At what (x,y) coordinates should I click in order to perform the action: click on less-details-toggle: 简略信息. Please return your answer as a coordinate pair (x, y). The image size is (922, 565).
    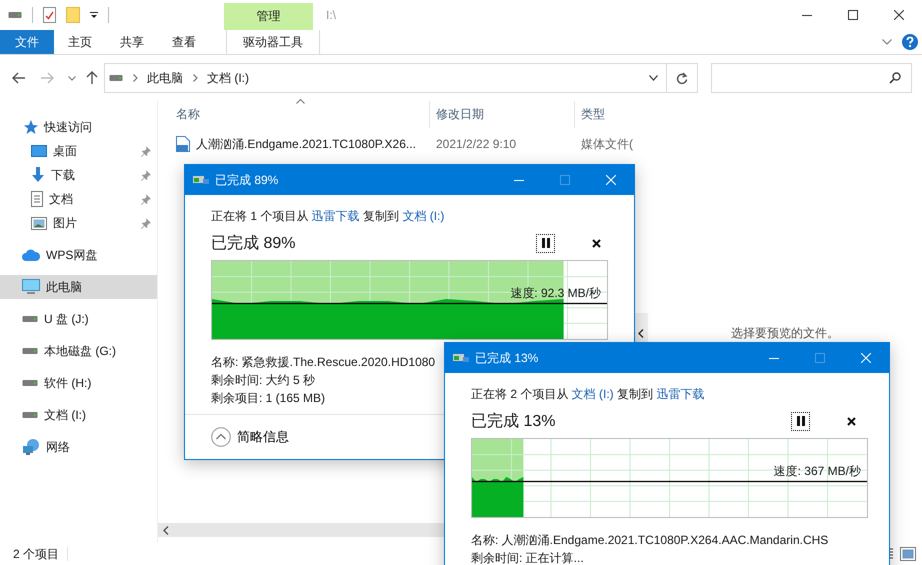
    Looking at the image, I should click on (250, 437).